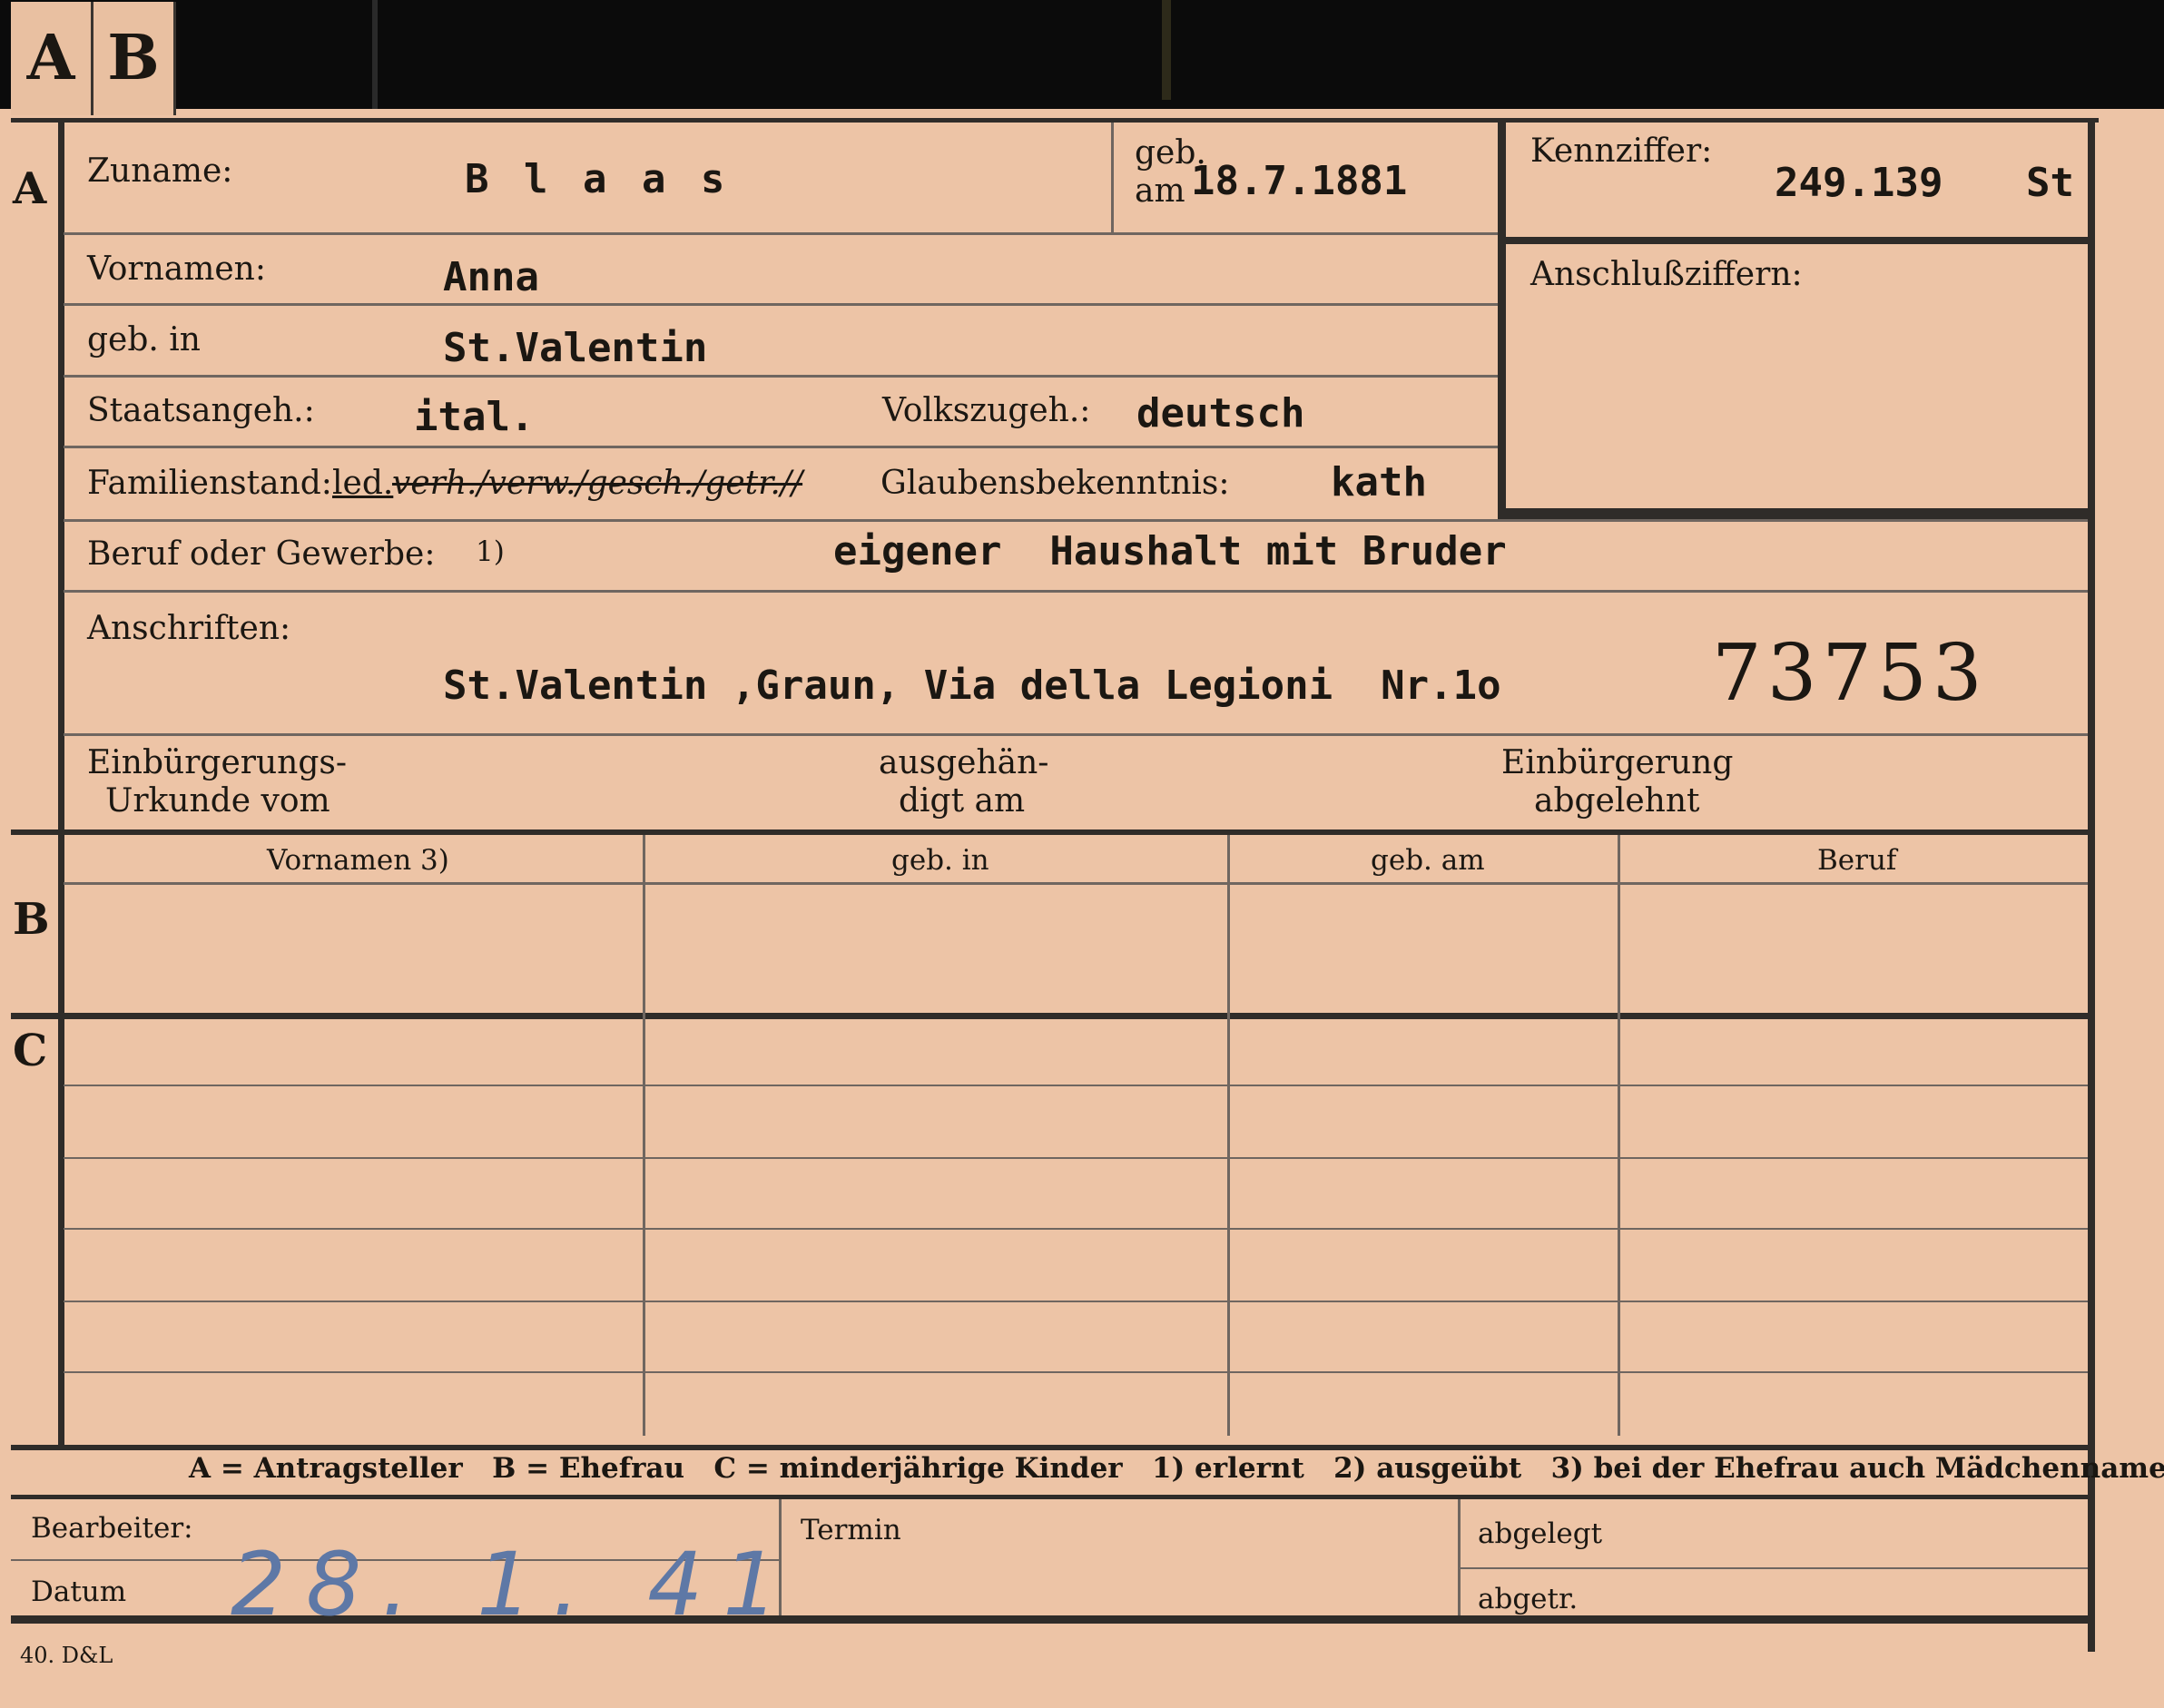 The width and height of the screenshot is (2164, 1708). I want to click on marital-label: Familienstand:, so click(209, 483).